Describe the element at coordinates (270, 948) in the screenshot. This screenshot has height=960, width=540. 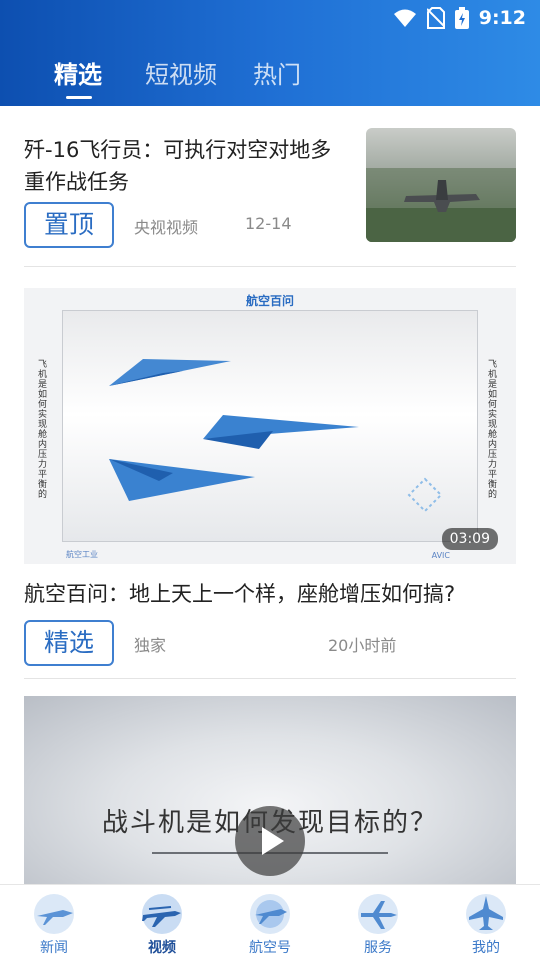
I see `nav-label: 航空号` at that location.